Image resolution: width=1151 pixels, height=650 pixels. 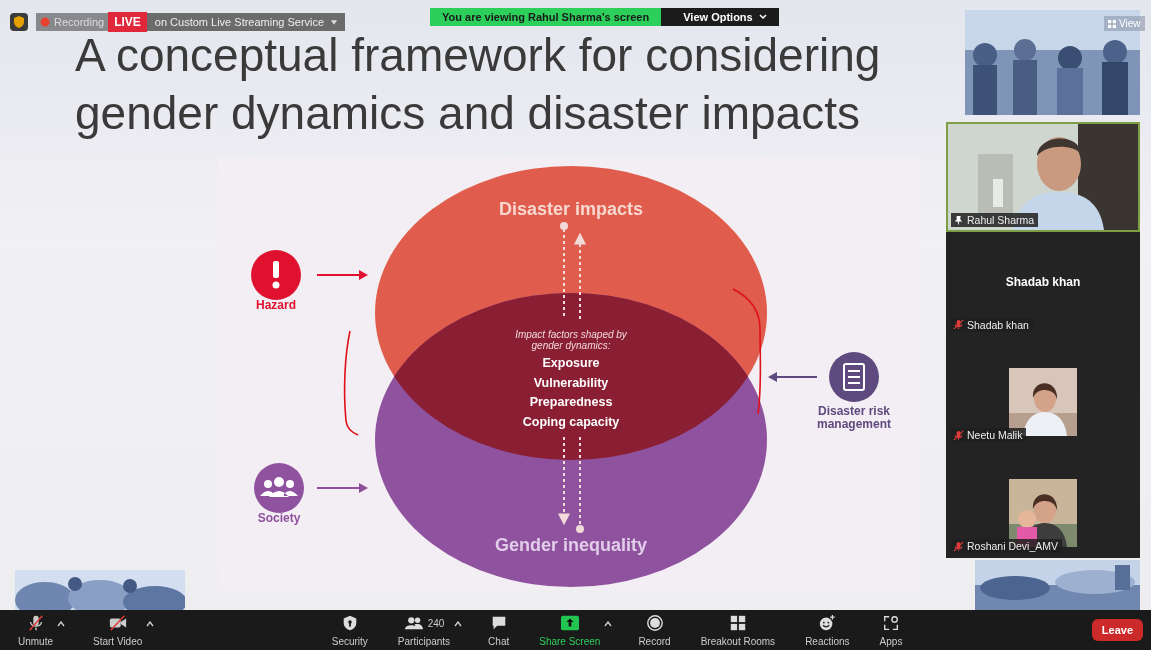 What do you see at coordinates (571, 421) in the screenshot?
I see `factor-label: Coping capacity` at bounding box center [571, 421].